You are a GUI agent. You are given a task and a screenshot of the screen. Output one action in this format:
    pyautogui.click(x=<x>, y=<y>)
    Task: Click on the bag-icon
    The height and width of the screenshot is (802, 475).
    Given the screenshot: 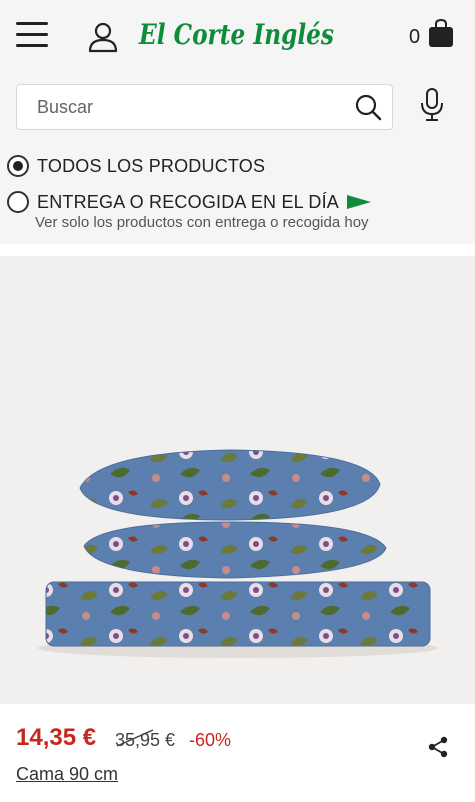 What is the action you would take?
    pyautogui.click(x=441, y=33)
    